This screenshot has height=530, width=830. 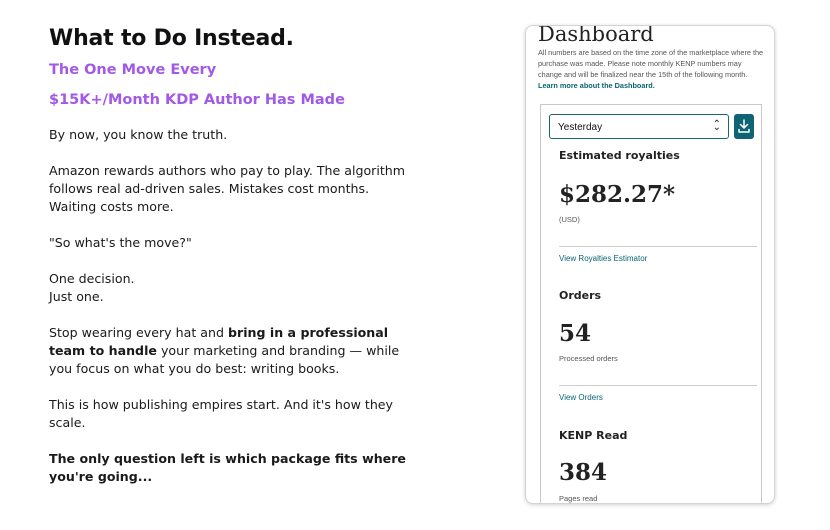 What do you see at coordinates (639, 126) in the screenshot?
I see `period-select: Yesterday ⌃ ⌄` at bounding box center [639, 126].